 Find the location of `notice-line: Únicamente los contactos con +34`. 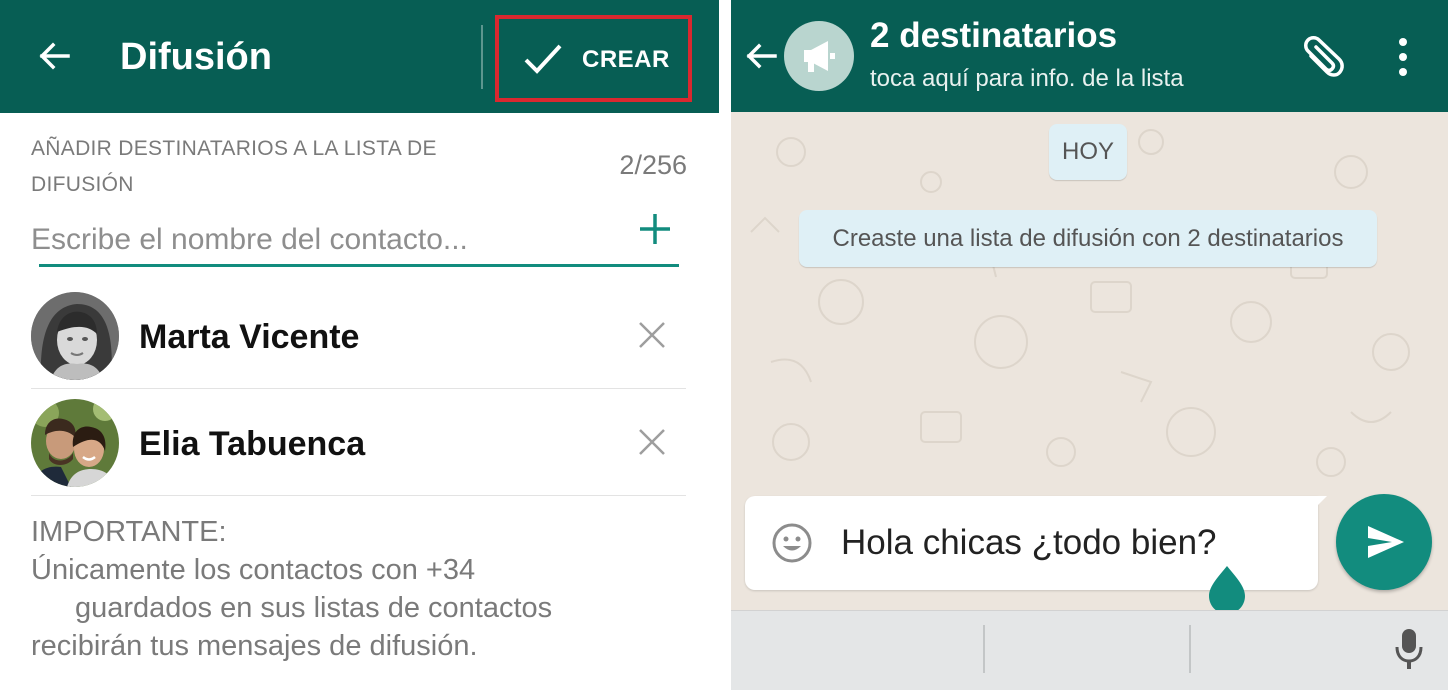

notice-line: Únicamente los contactos con +34 is located at coordinates (253, 570).